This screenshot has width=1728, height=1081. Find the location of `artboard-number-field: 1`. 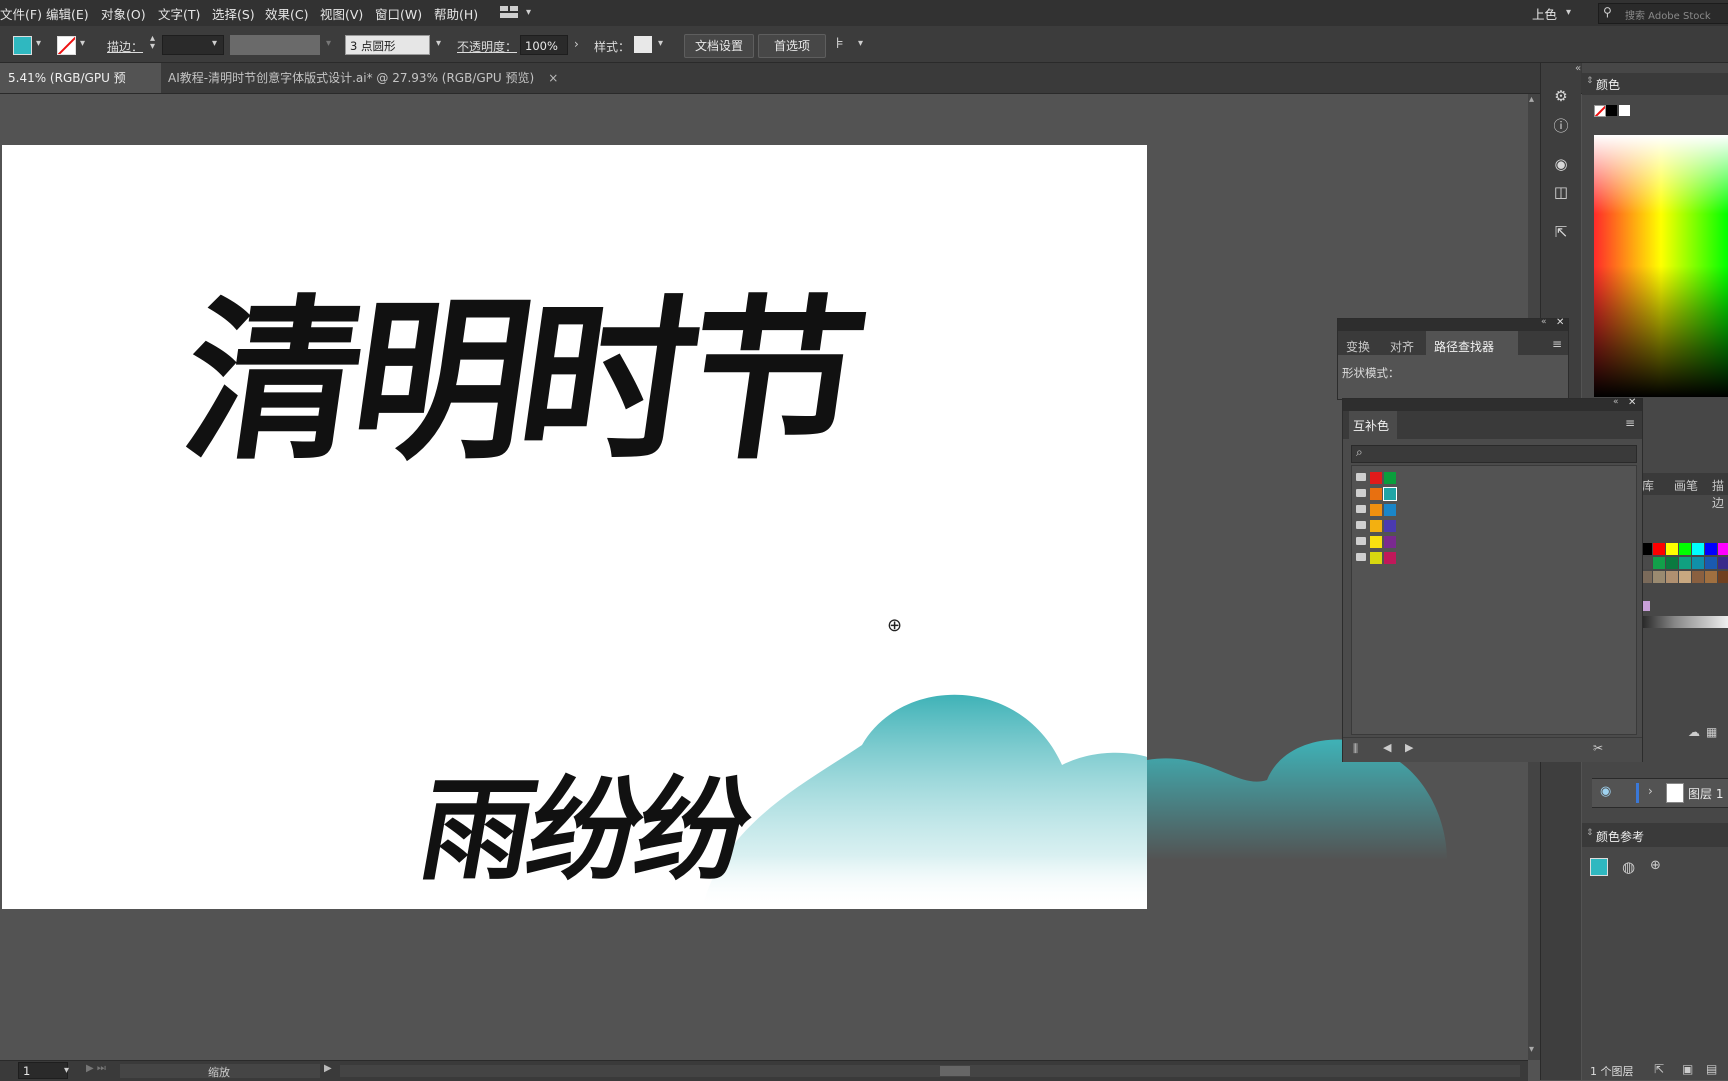

artboard-number-field: 1 is located at coordinates (43, 1070).